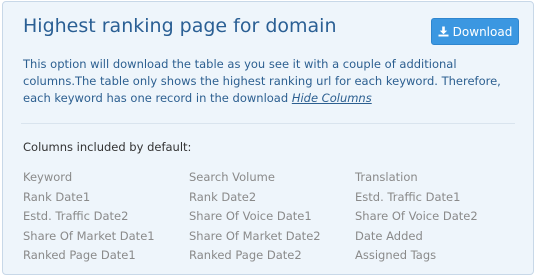 This screenshot has width=538, height=280. I want to click on column-item: Rank Date2, so click(223, 196).